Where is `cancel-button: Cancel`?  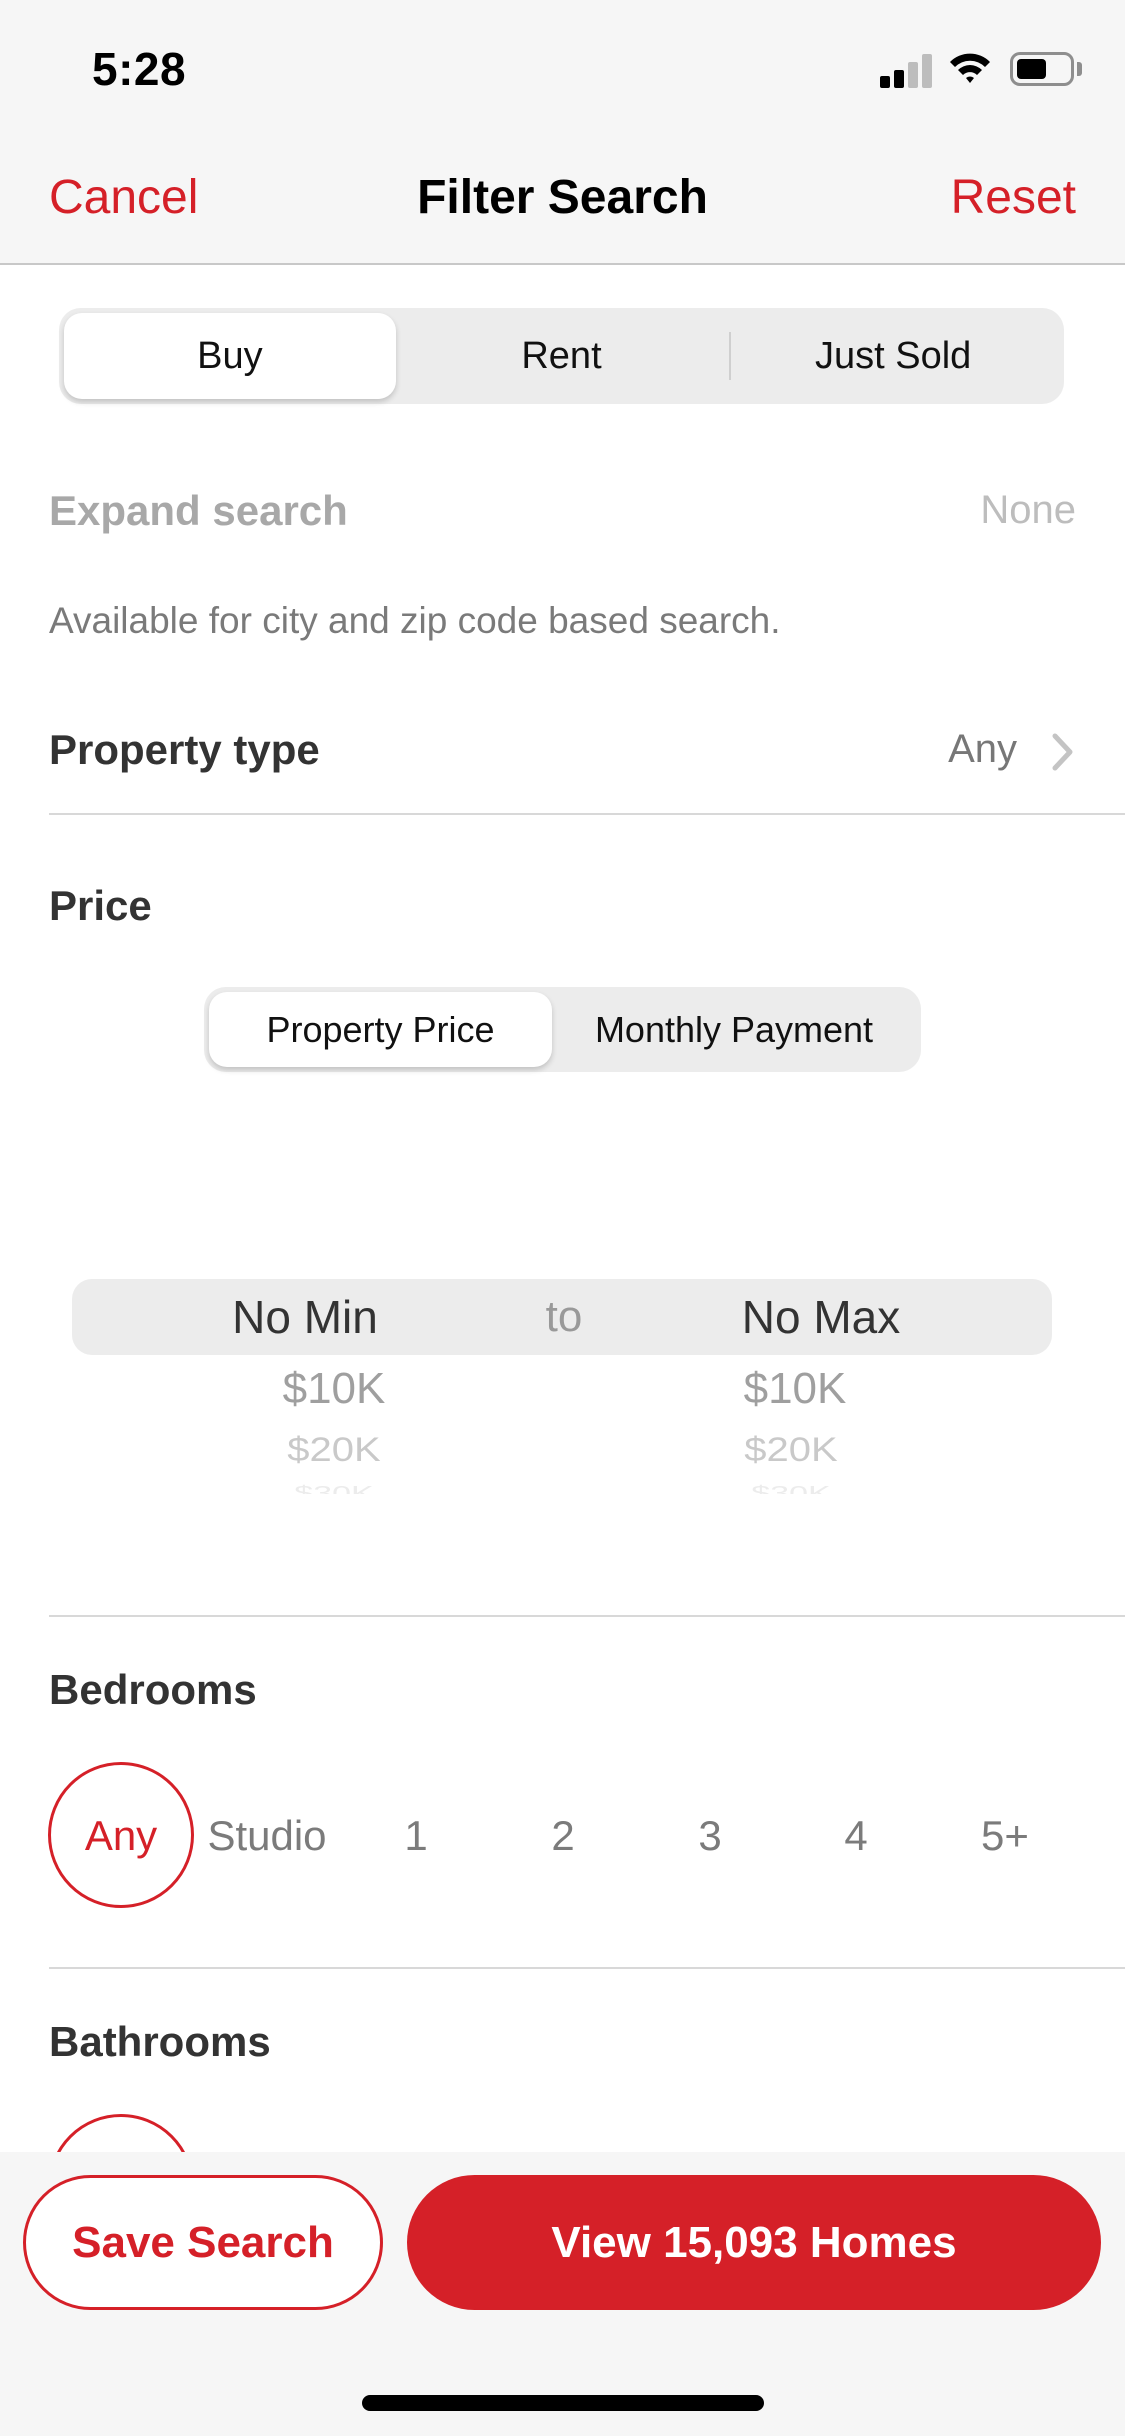
cancel-button: Cancel is located at coordinates (123, 197).